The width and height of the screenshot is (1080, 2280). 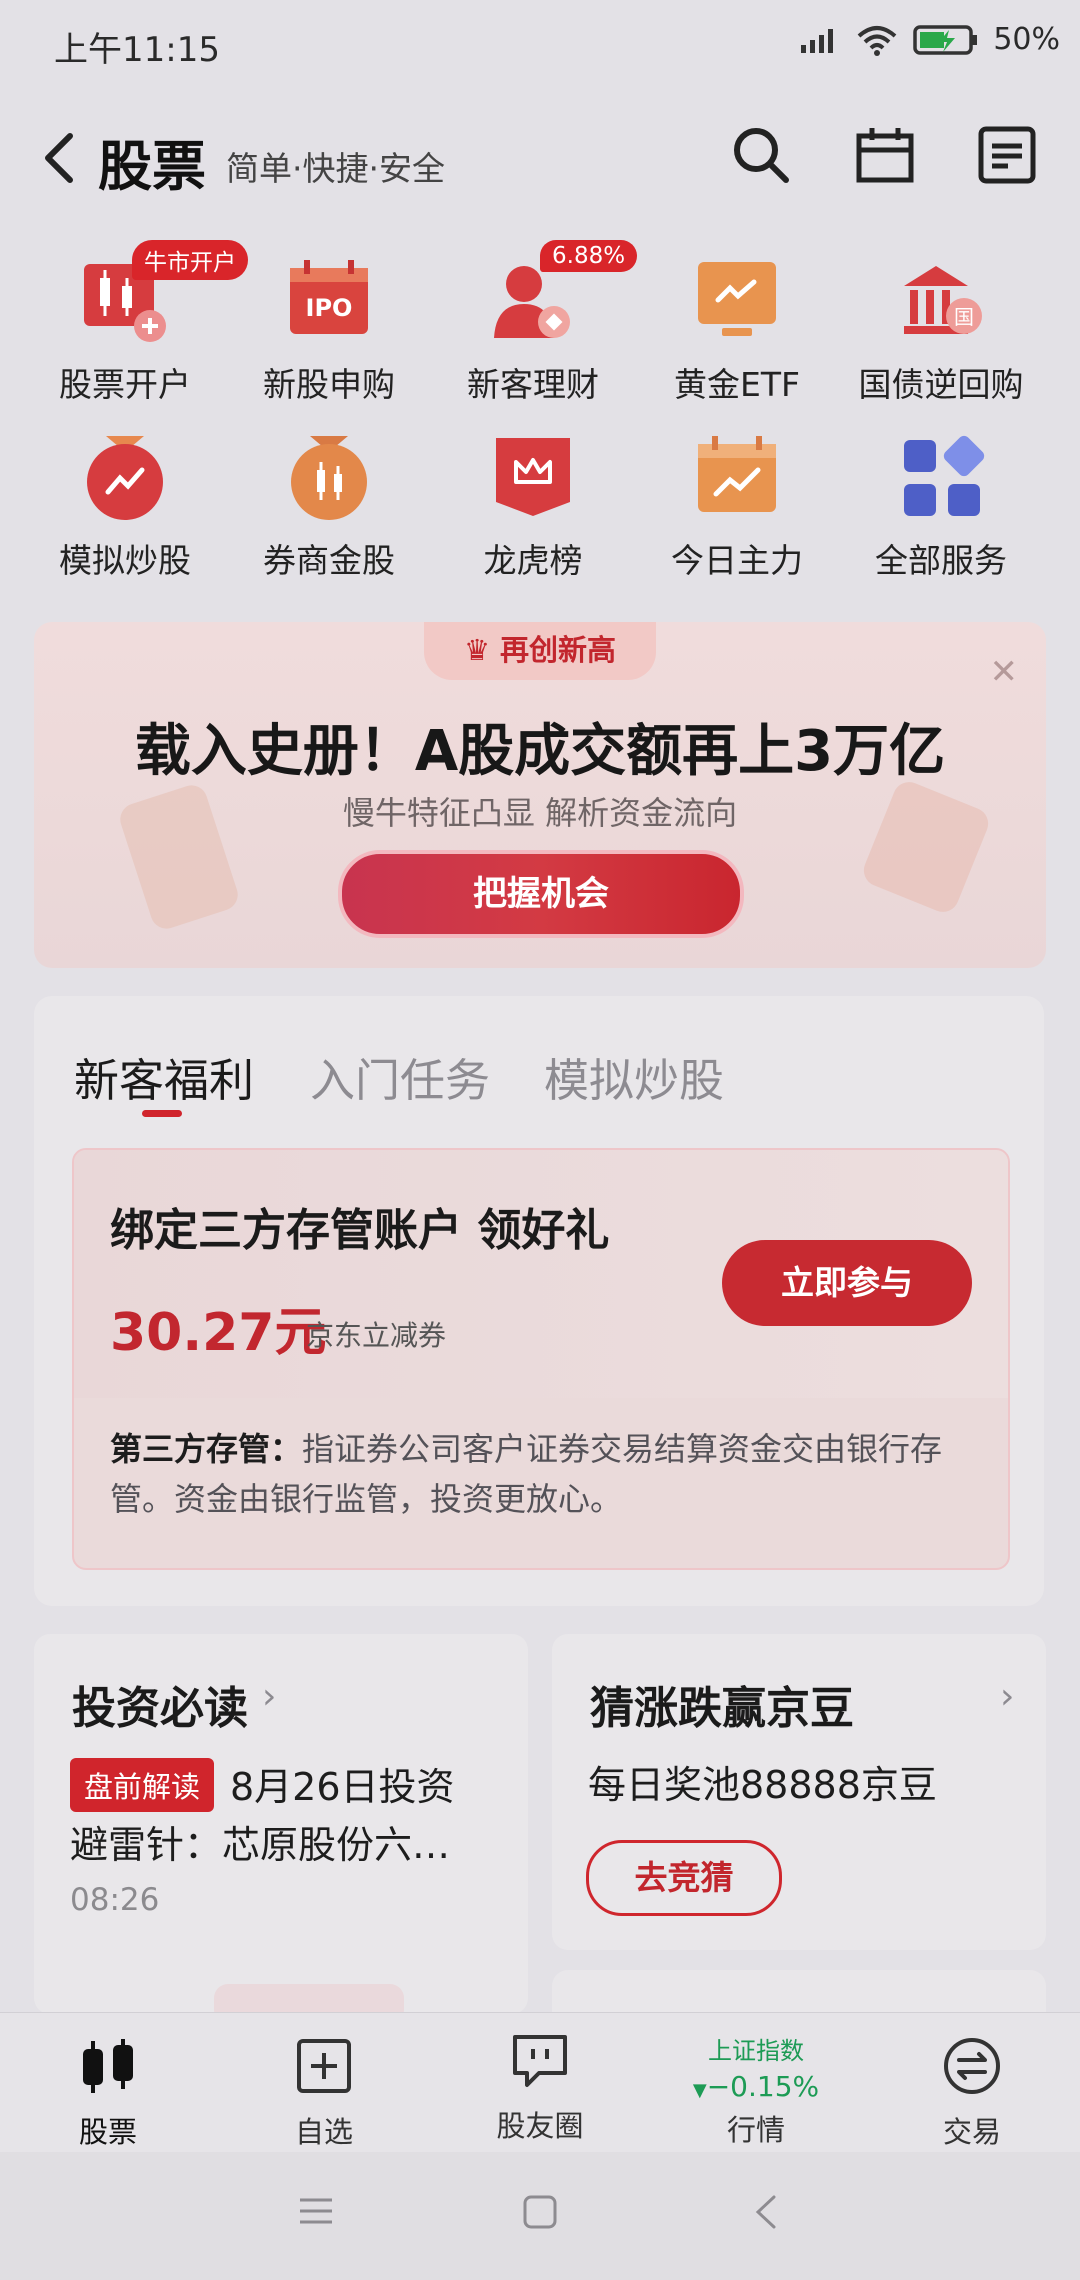 What do you see at coordinates (943, 300) in the screenshot?
I see `treasury-bank-icon: 国` at bounding box center [943, 300].